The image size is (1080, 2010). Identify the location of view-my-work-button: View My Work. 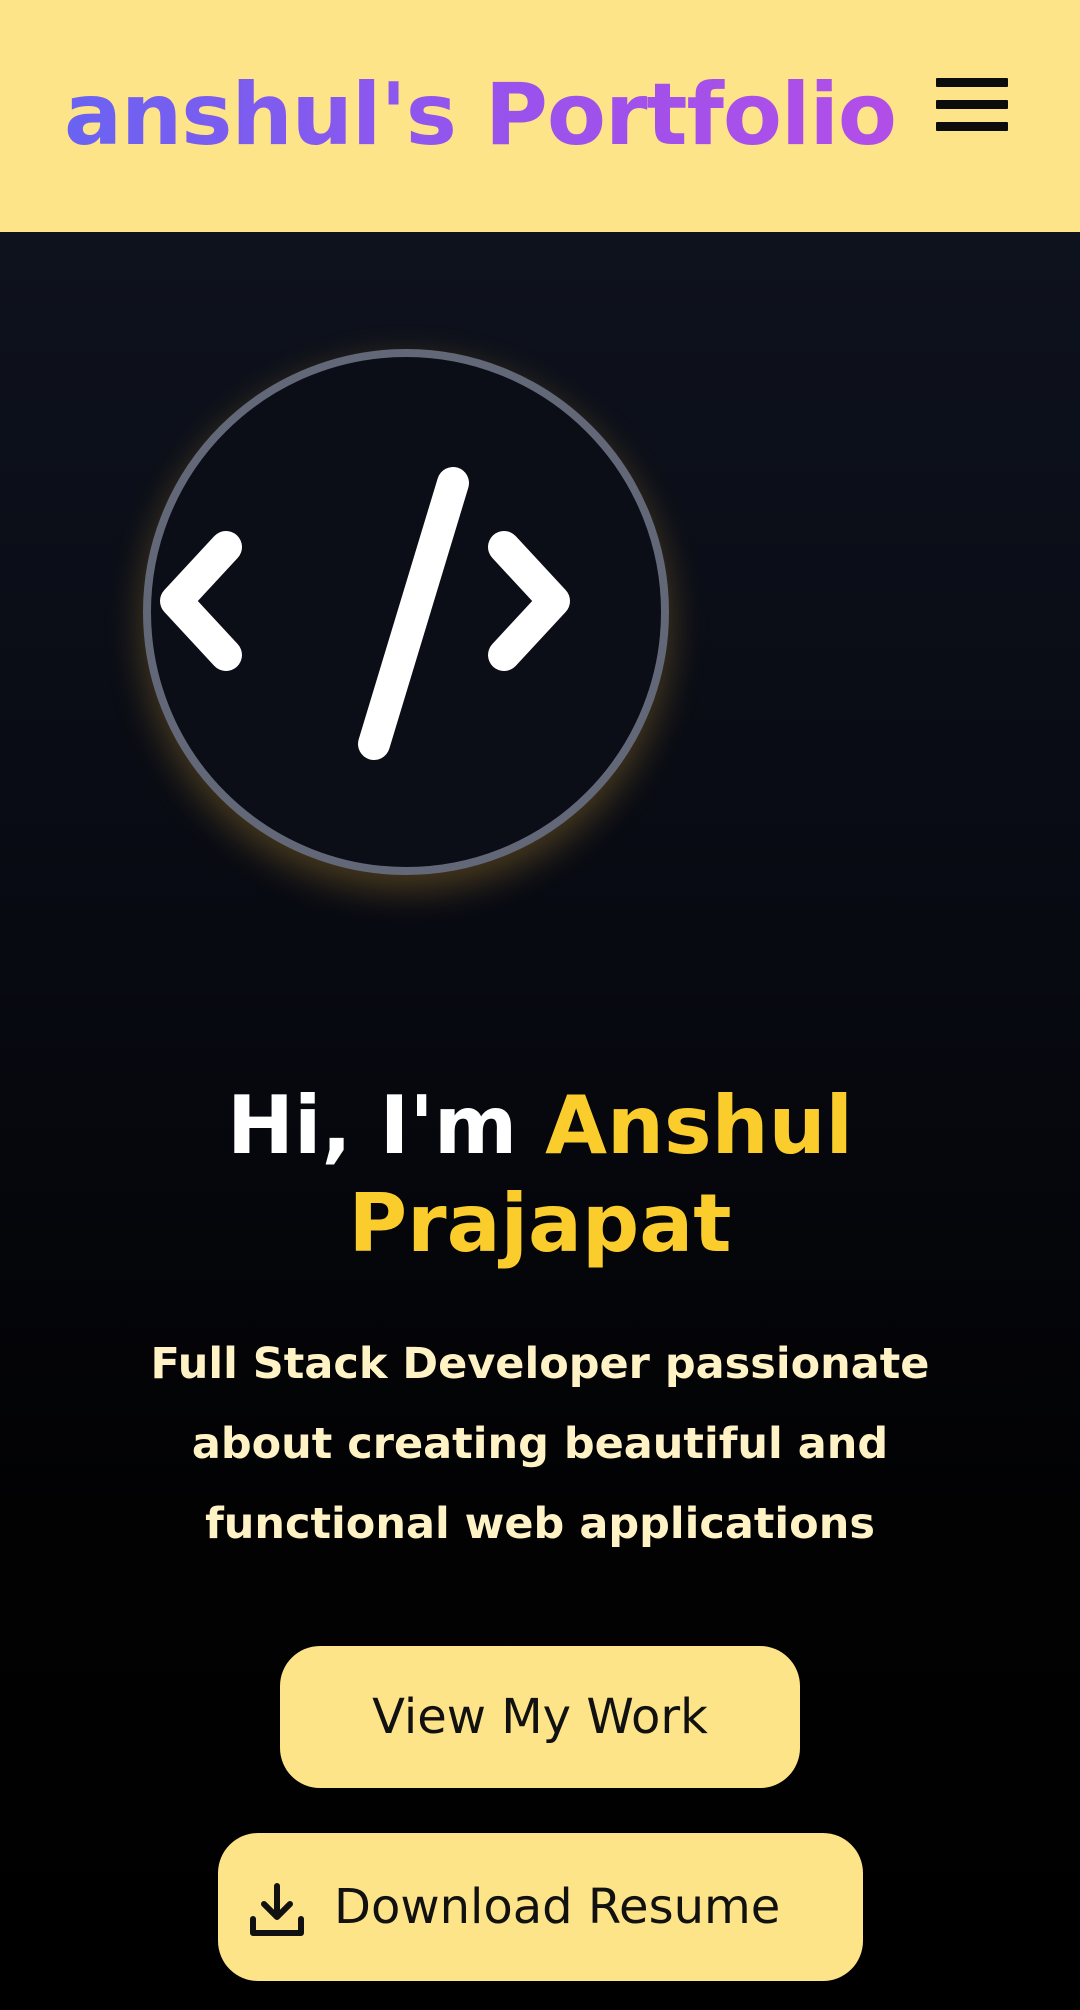
(540, 1717).